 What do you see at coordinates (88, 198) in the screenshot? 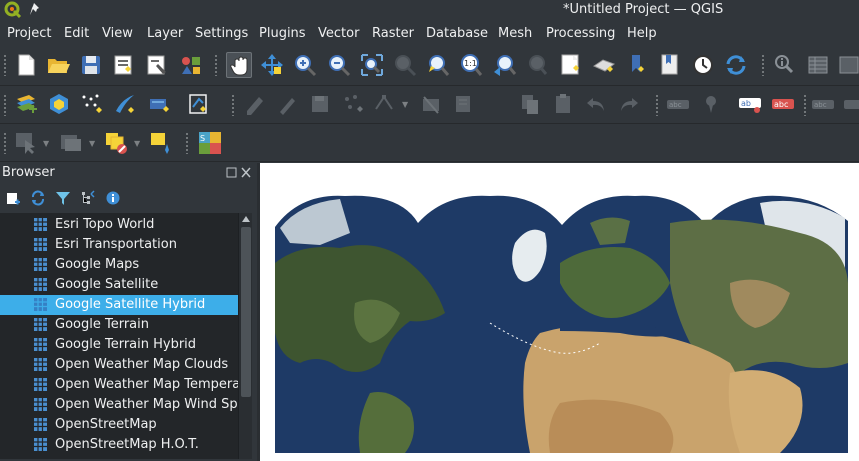
I see `collapse-all-icon` at bounding box center [88, 198].